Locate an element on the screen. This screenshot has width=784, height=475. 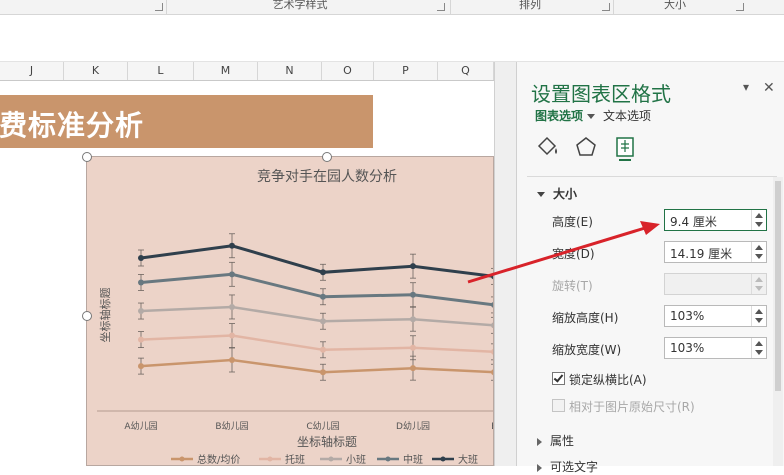
scale-height-spinner is located at coordinates (758, 316).